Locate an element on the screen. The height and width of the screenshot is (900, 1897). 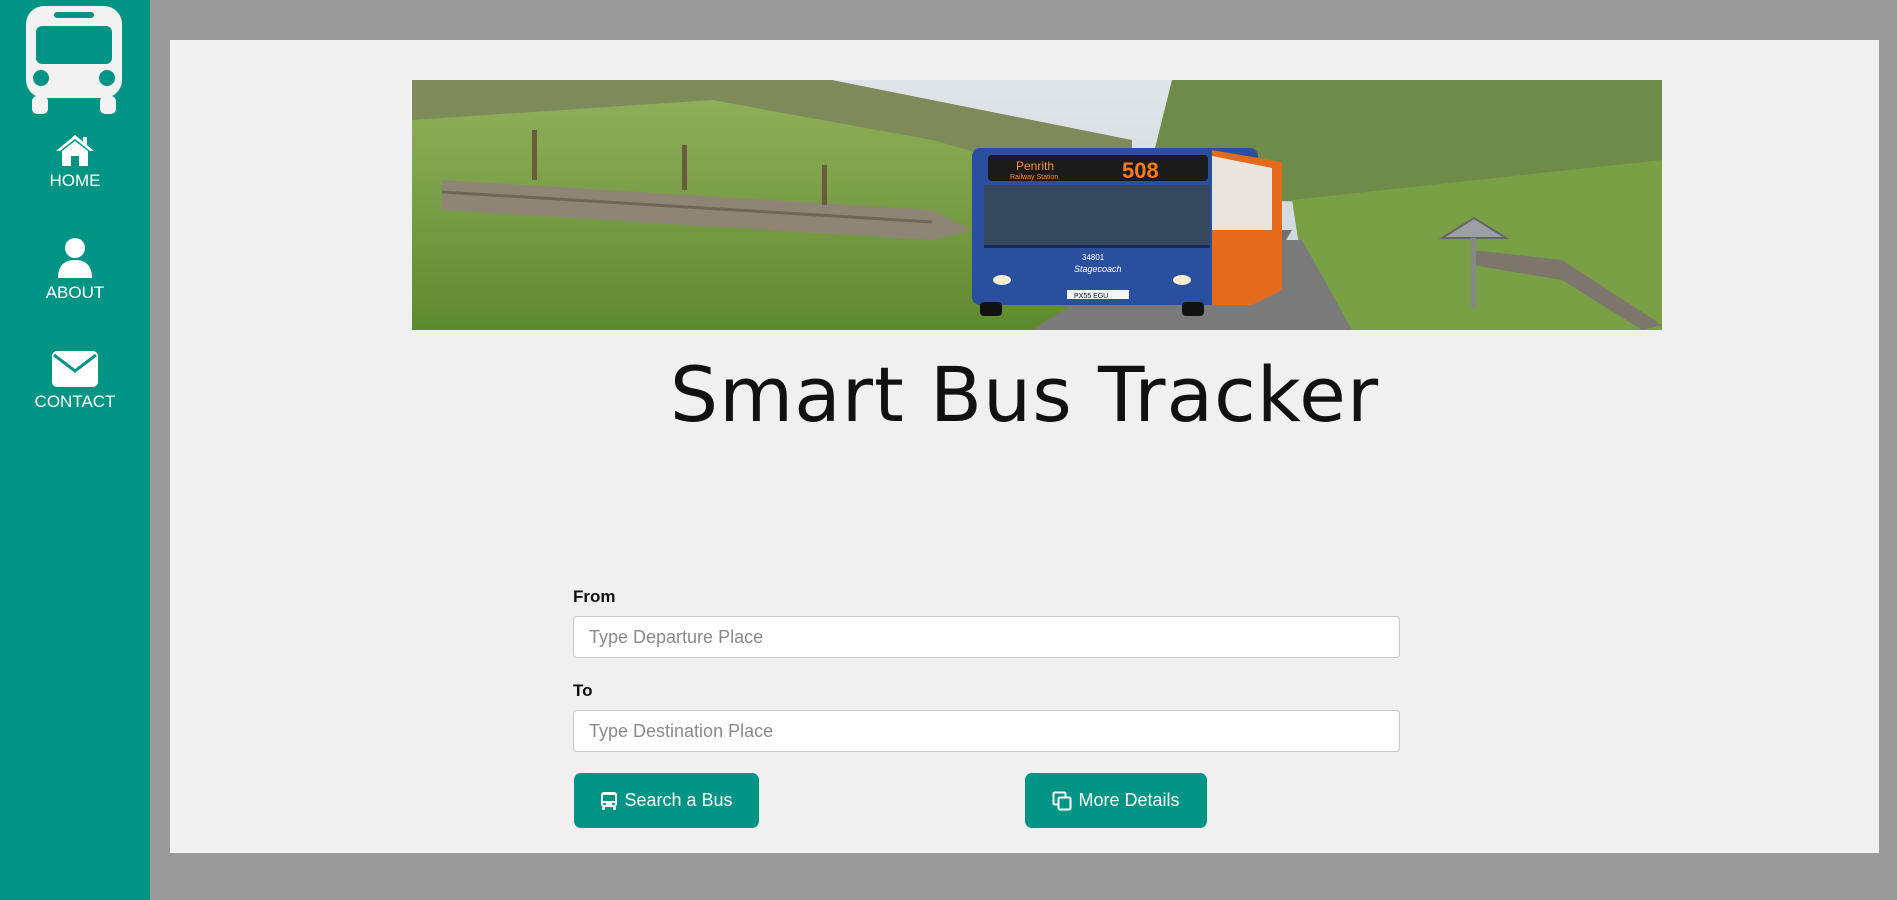
sidebar-item-home: HOME is located at coordinates (75, 162).